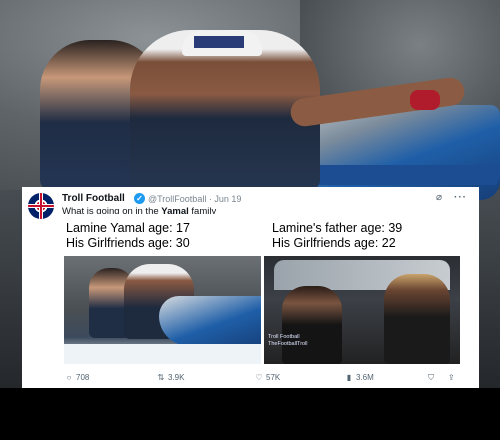 The image size is (500, 440). What do you see at coordinates (334, 243) in the screenshot?
I see `meme-right-line-2: His Girlfriends age: 22` at bounding box center [334, 243].